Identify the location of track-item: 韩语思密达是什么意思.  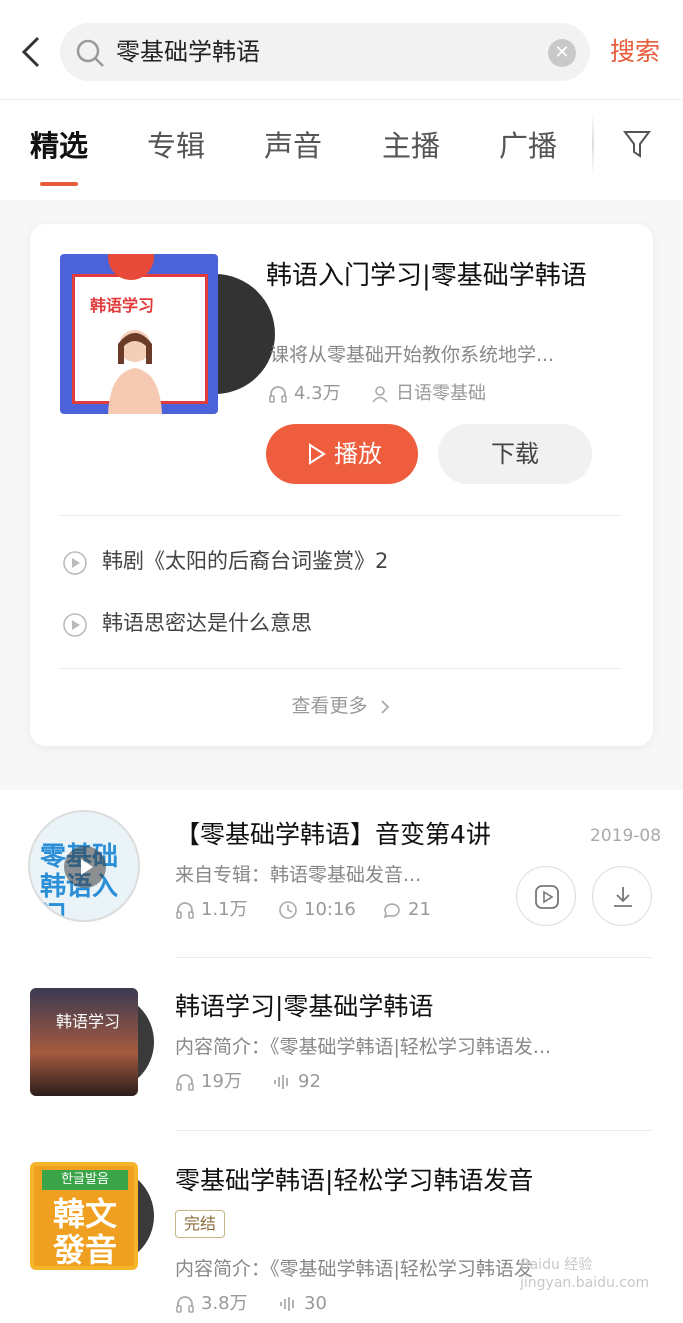
(340, 624).